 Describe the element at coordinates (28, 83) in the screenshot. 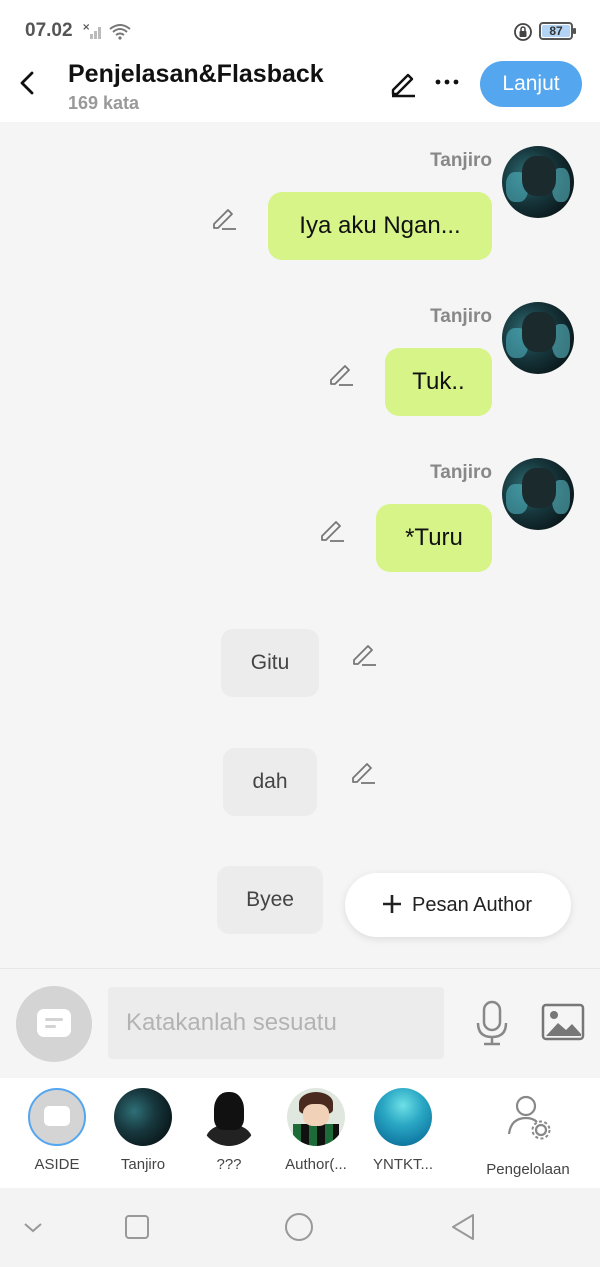

I see `back-arrow-icon` at that location.